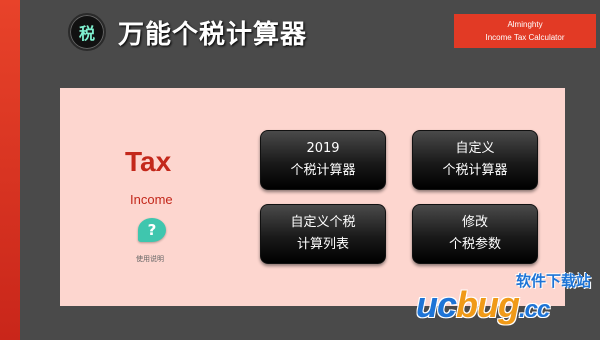 The image size is (600, 340). I want to click on brand-line-2: Income Tax Calculator, so click(525, 37).